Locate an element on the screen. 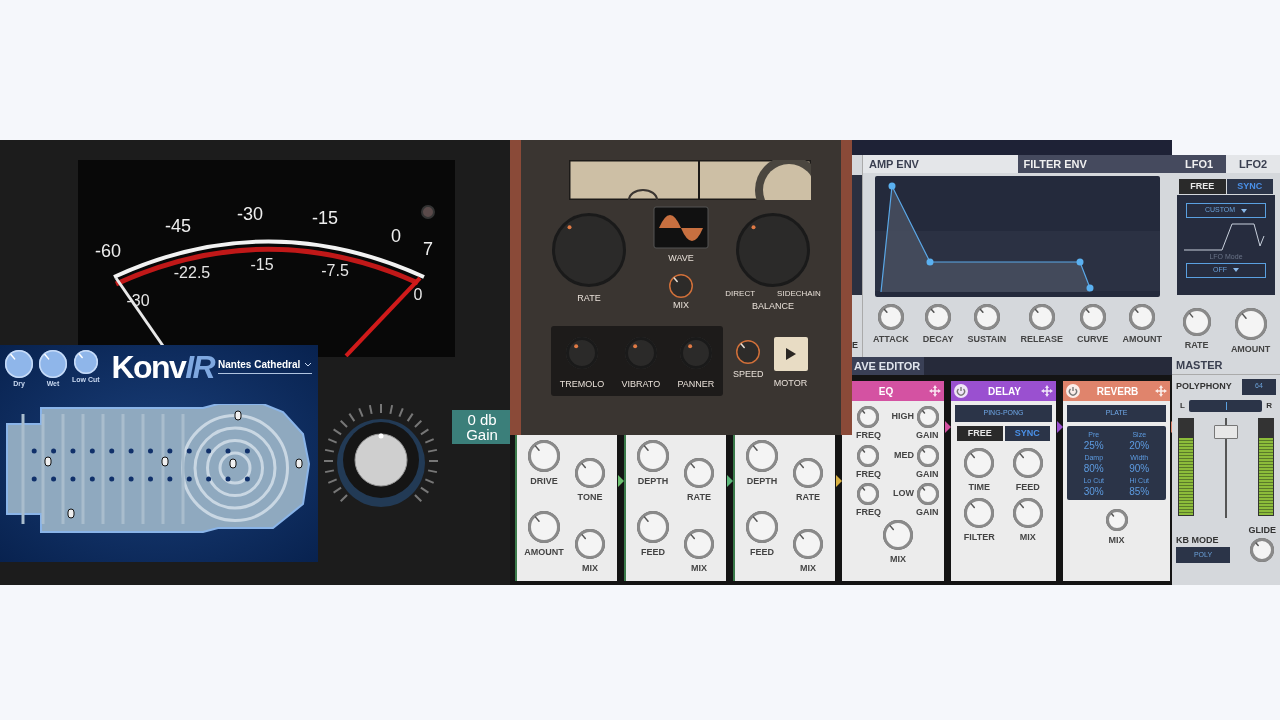  sine-wave-button is located at coordinates (681, 227).